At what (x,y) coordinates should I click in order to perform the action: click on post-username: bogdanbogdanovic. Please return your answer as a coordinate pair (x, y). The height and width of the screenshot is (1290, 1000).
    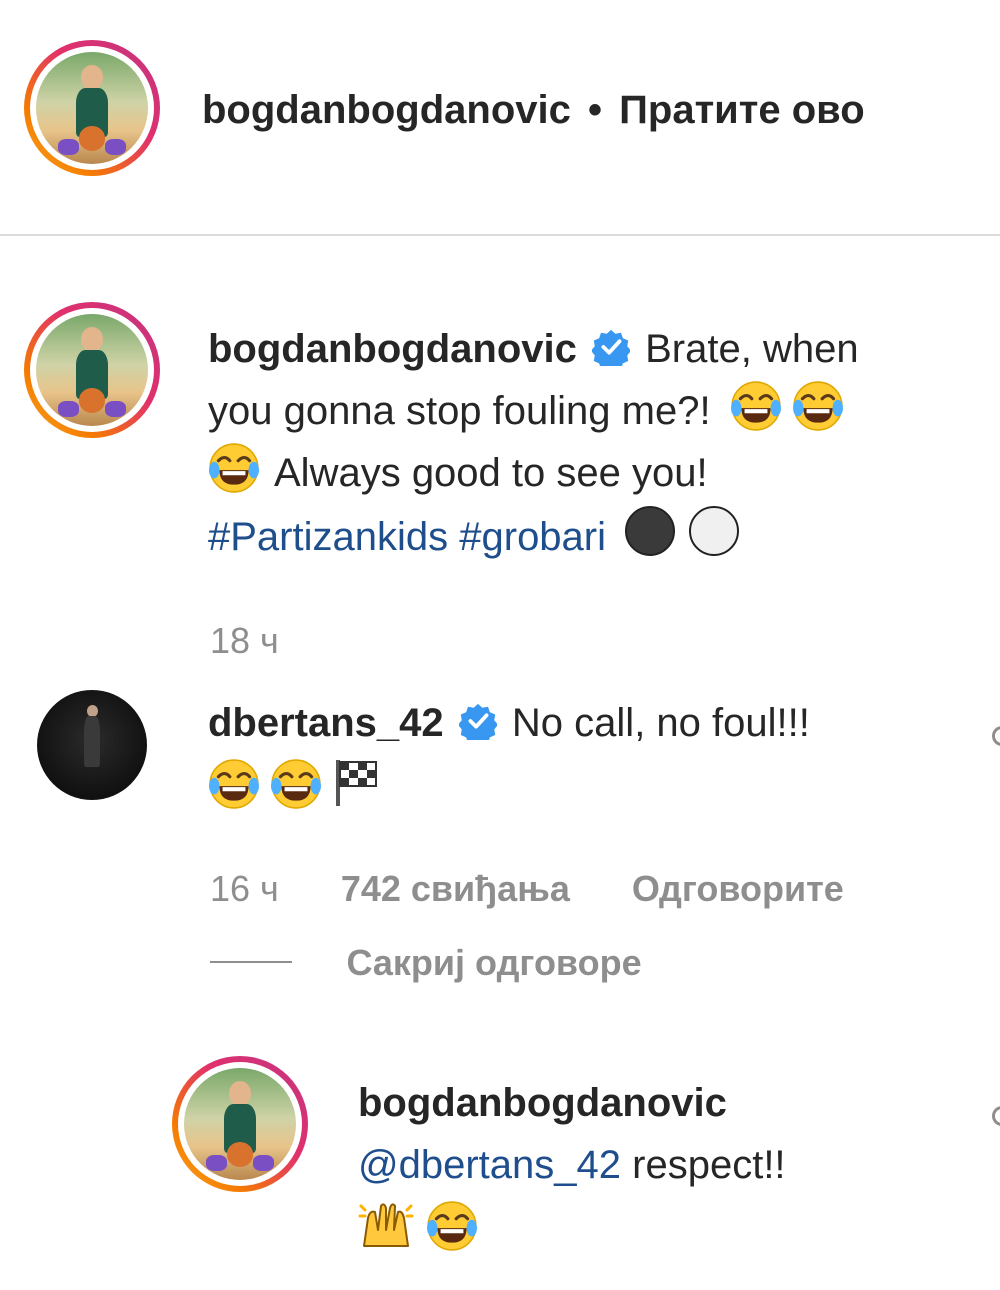
    Looking at the image, I should click on (392, 349).